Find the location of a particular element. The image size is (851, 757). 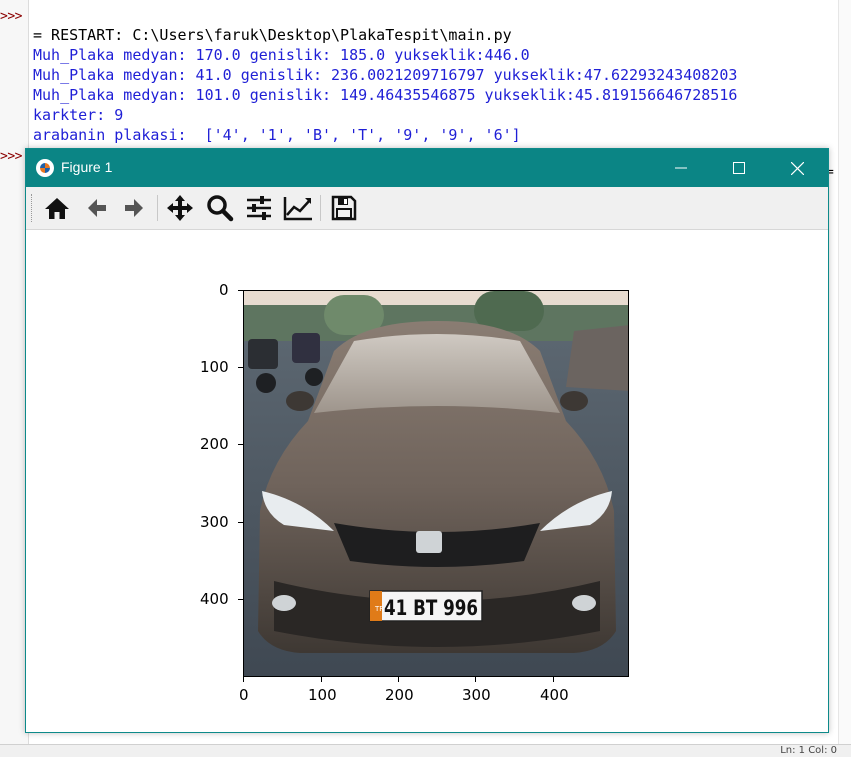

shell-partial-line is located at coordinates (168, 4).